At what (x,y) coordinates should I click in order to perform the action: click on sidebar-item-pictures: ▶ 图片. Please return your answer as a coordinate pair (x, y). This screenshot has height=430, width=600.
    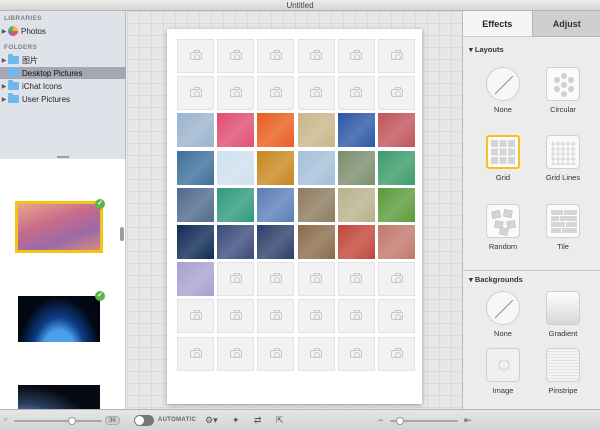
    Looking at the image, I should click on (63, 60).